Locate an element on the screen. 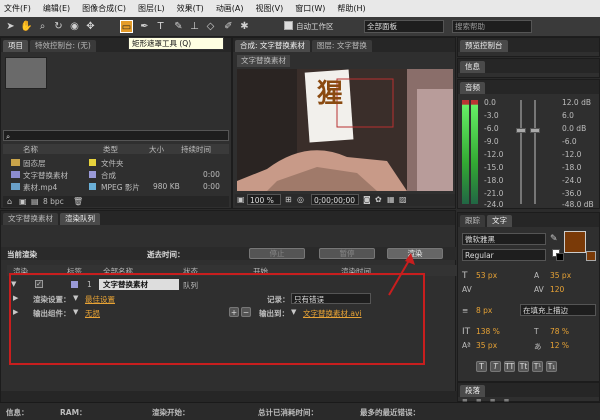 This screenshot has width=600, height=420. menu-composition: 图像合成(C) is located at coordinates (104, 8).